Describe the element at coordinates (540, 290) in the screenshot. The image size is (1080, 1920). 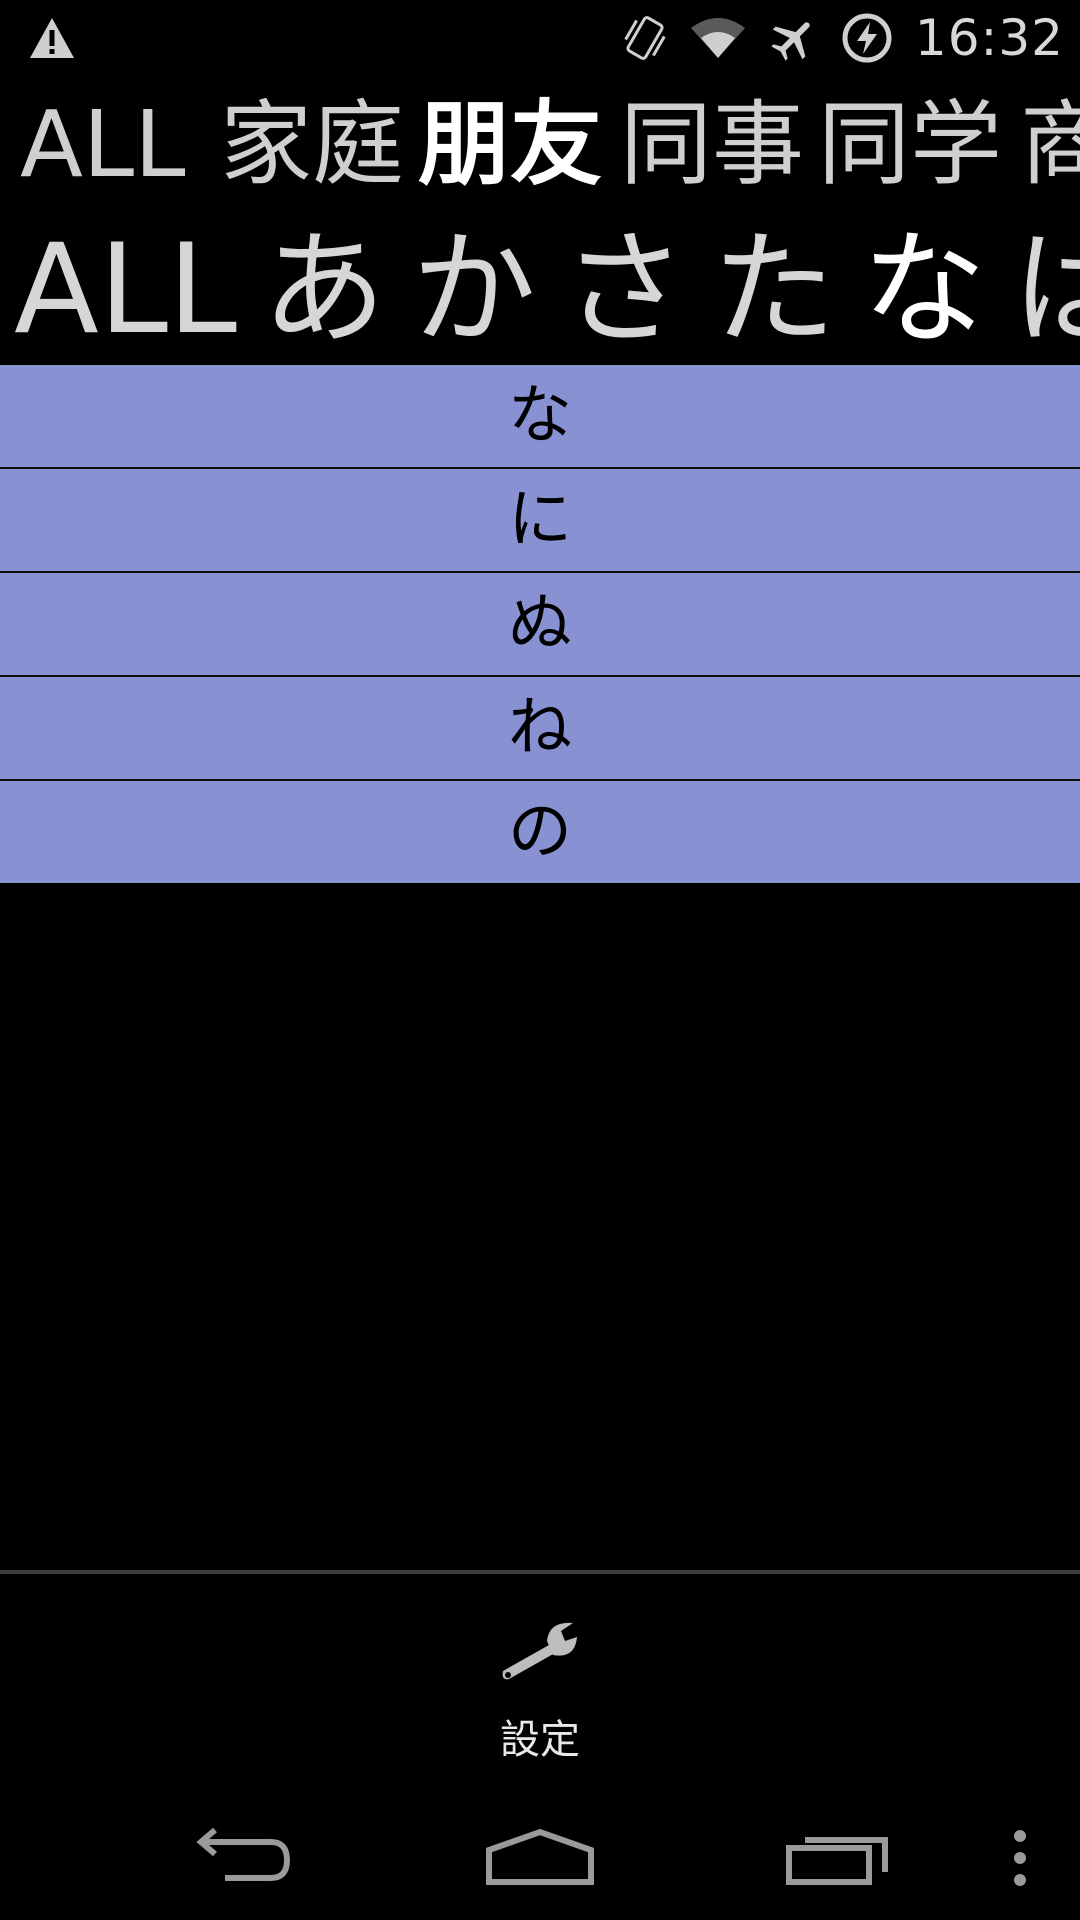
I see `kana-index: ALL あ か さ た な は` at that location.